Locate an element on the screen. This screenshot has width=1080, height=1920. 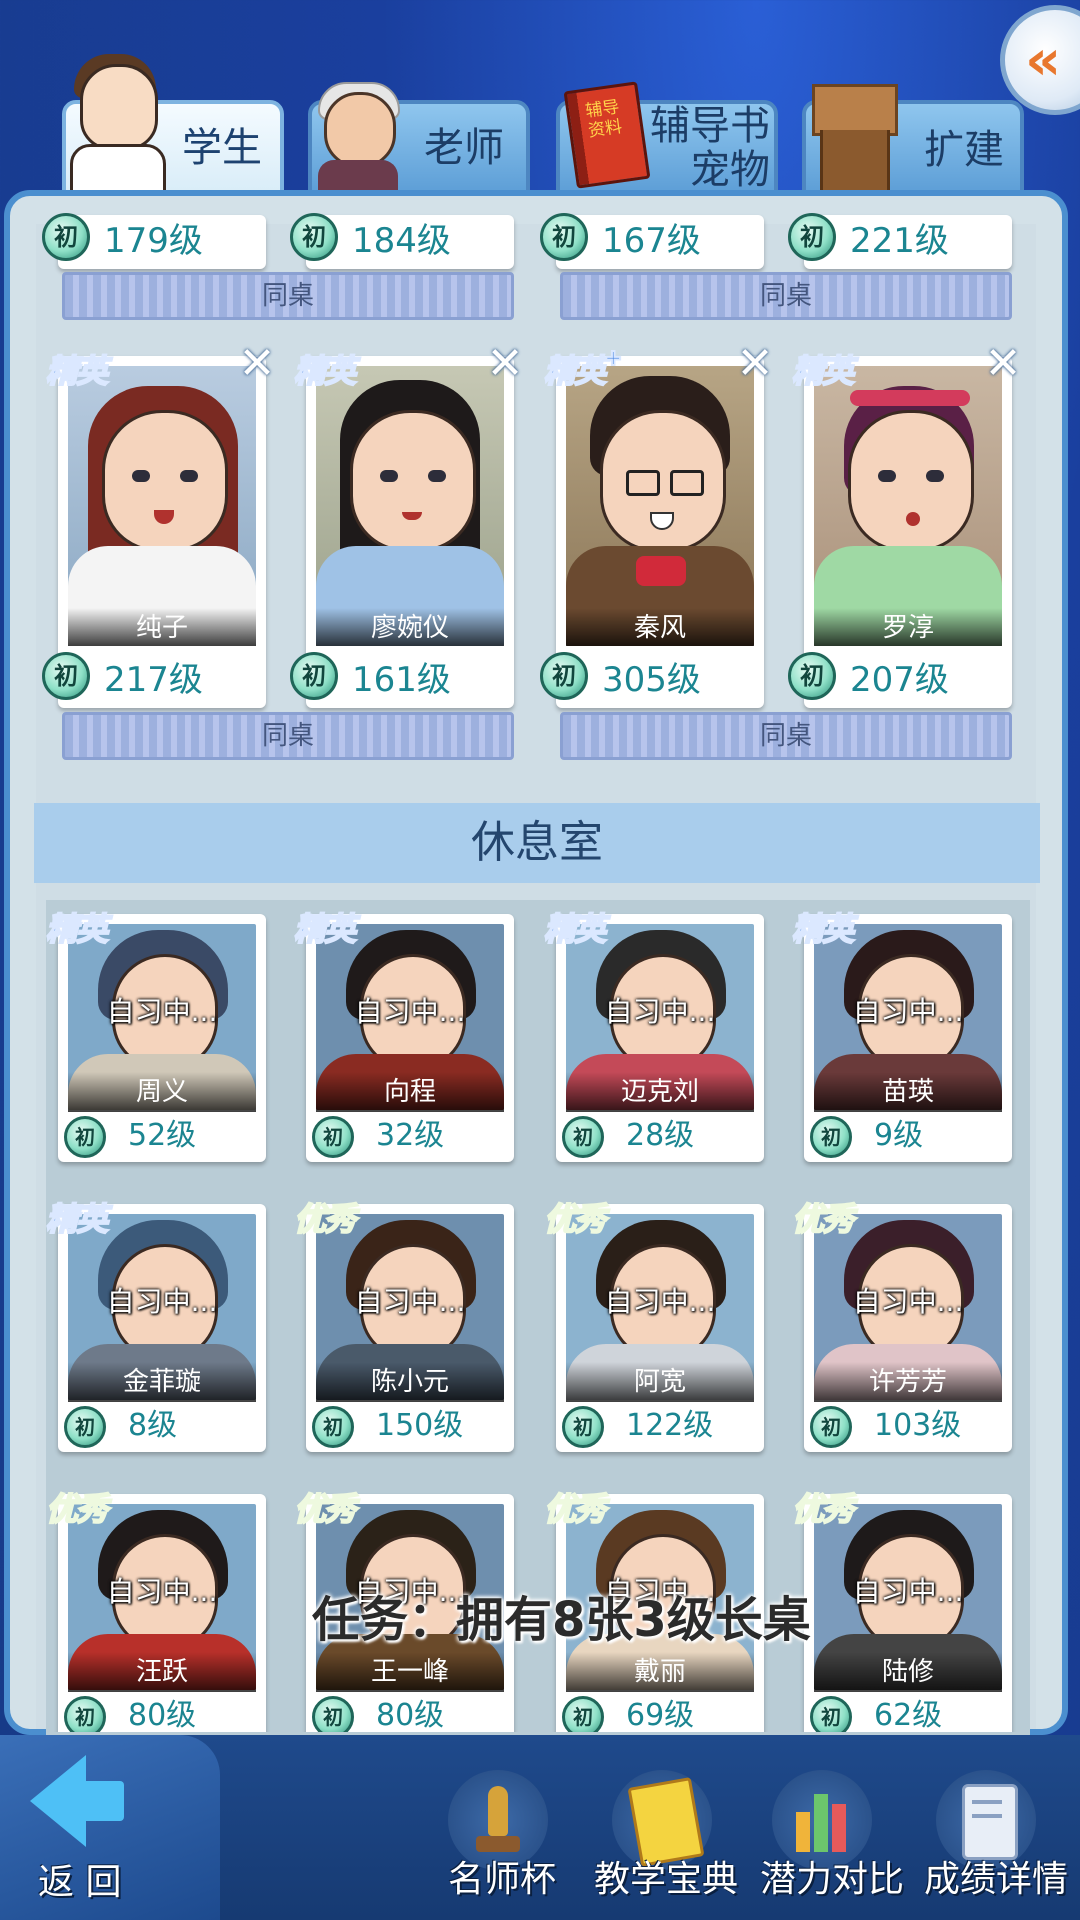
level-text: 52级 is located at coordinates (162, 1135).